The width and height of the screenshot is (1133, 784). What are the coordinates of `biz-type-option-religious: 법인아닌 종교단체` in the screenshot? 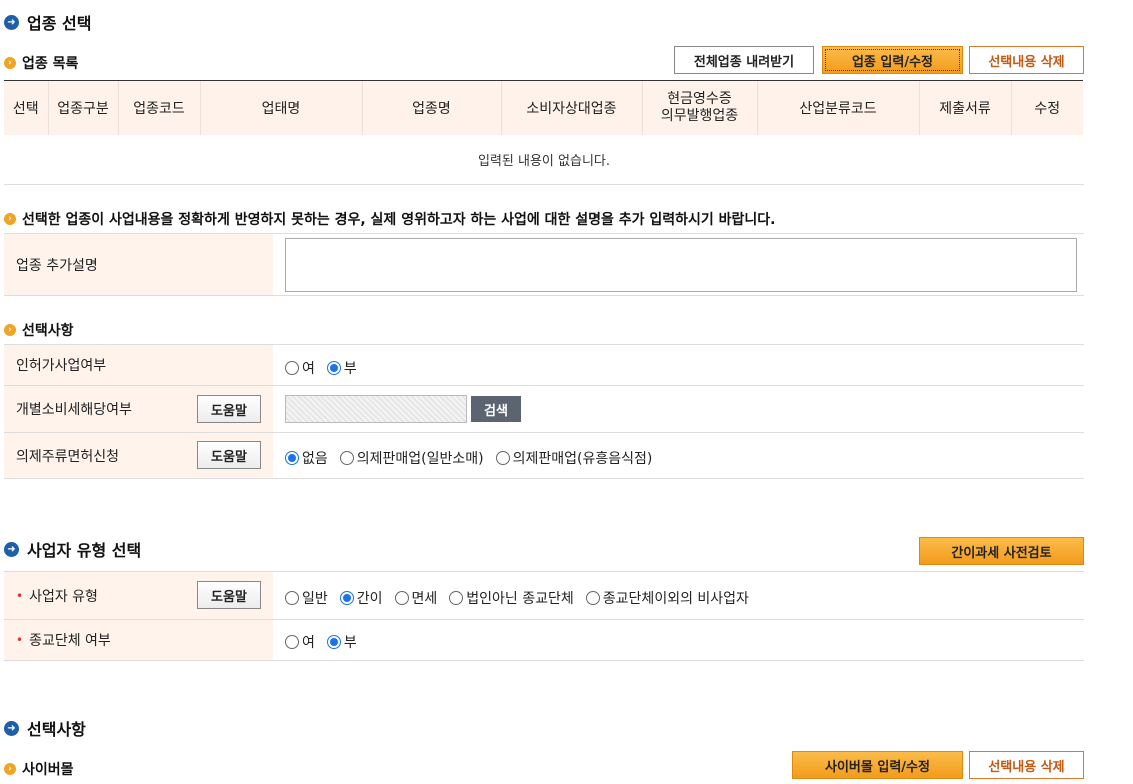 It's located at (511, 598).